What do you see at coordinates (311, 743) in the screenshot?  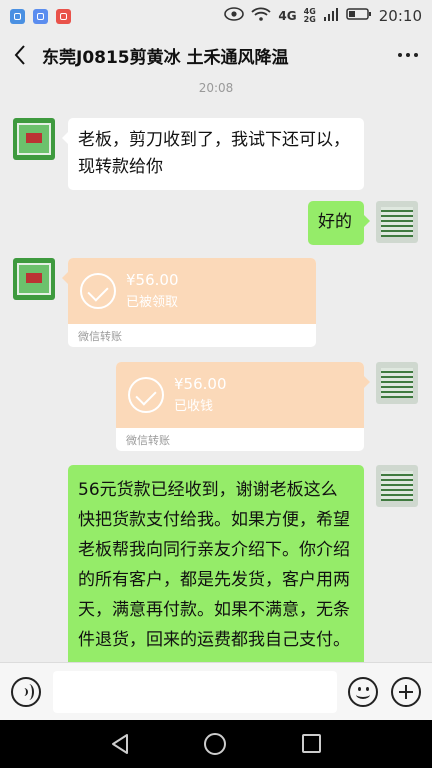 I see `nav-recents-button` at bounding box center [311, 743].